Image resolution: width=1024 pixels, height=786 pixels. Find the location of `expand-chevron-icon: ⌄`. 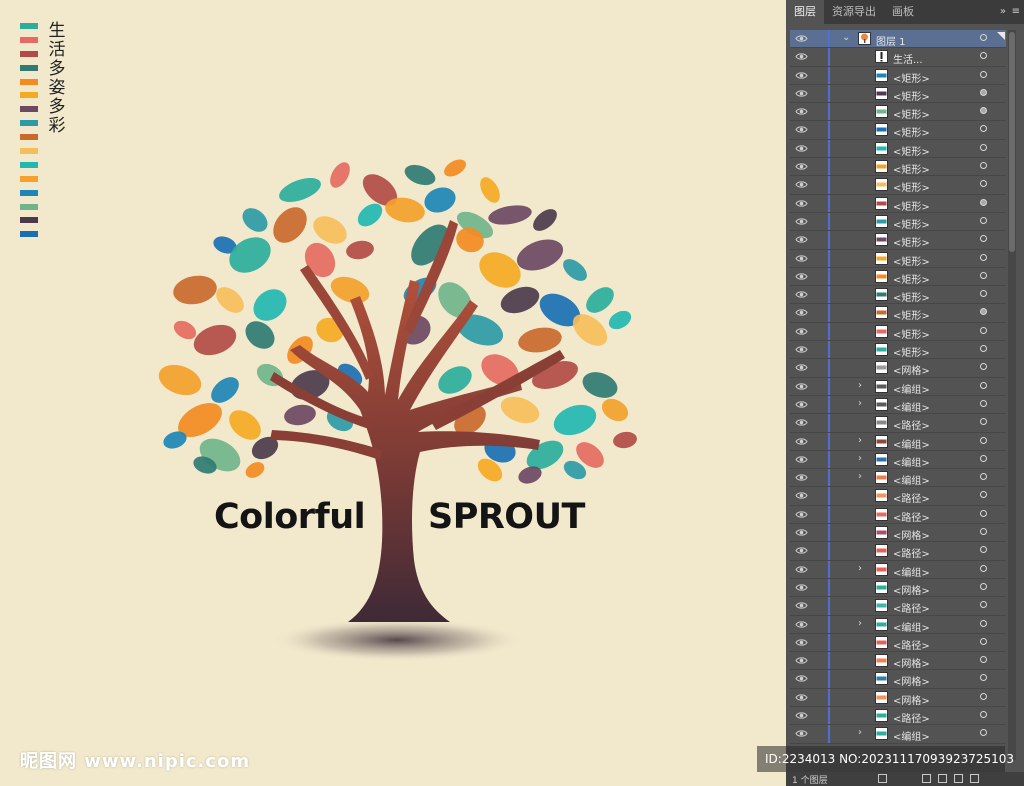

expand-chevron-icon: ⌄ is located at coordinates (846, 37).